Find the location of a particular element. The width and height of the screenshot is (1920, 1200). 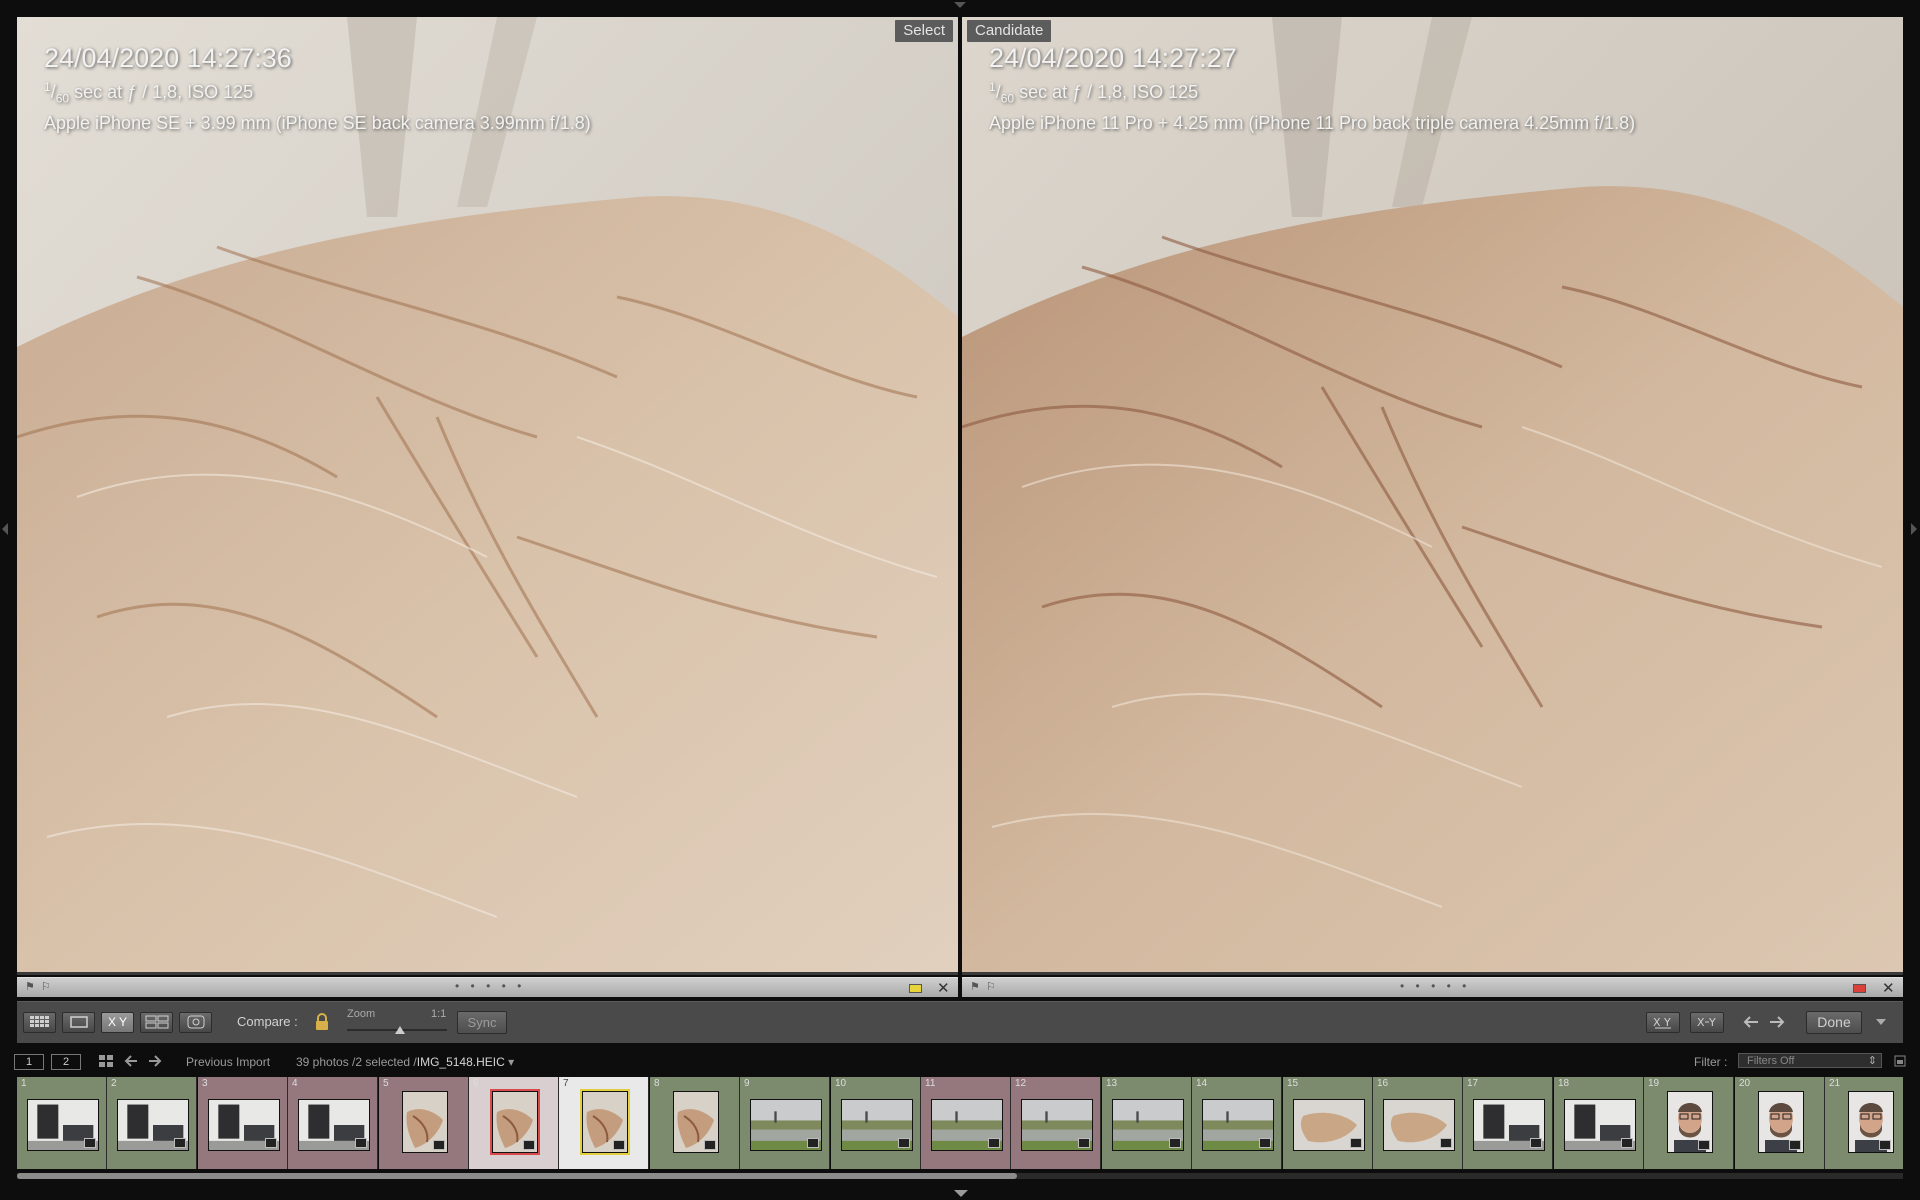

filmstrip-cell-number: 7 is located at coordinates (566, 1083).